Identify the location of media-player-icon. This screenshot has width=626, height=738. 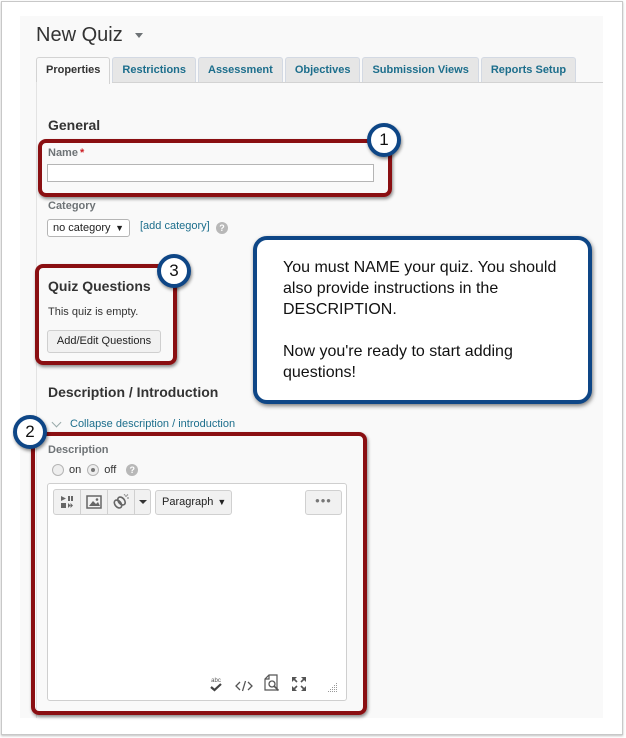
(67, 502).